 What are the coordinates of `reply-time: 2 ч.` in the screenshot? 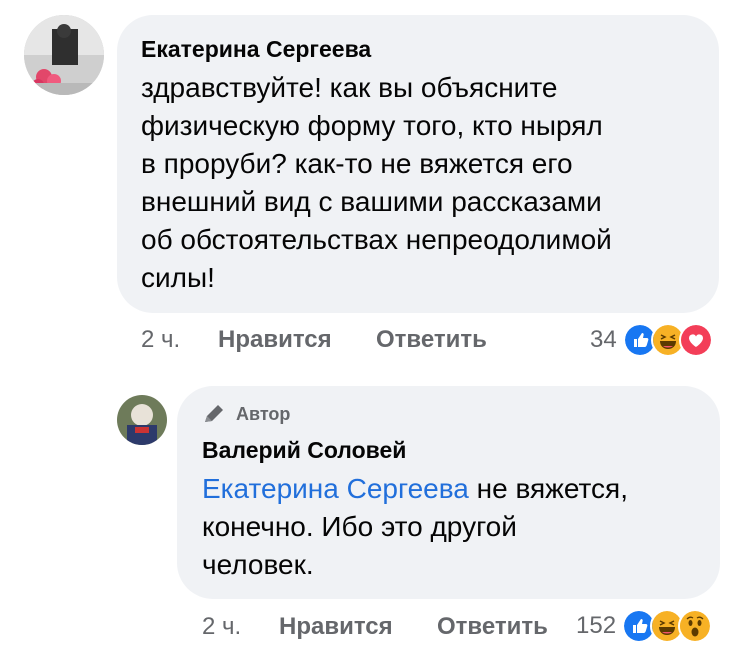 It's located at (221, 627).